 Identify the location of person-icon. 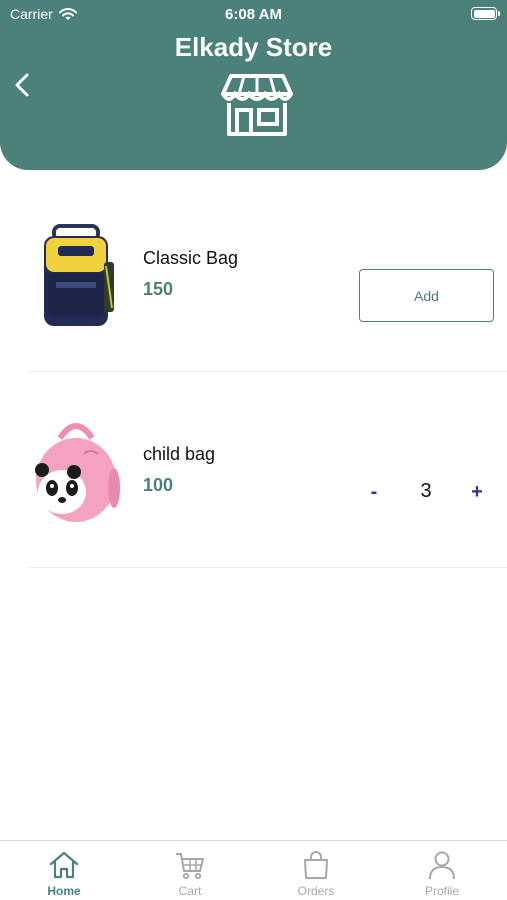
(442, 865).